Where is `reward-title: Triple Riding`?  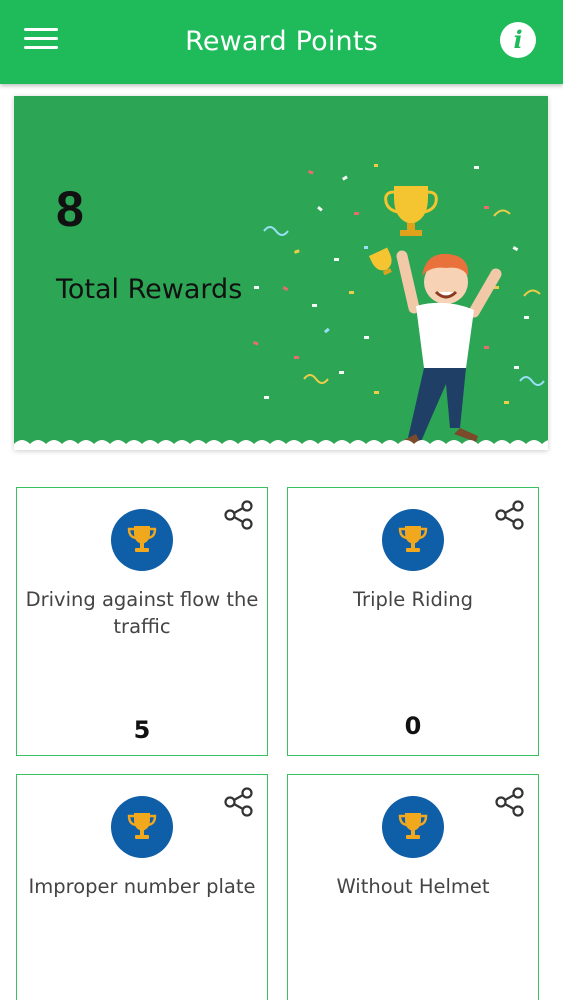
reward-title: Triple Riding is located at coordinates (413, 599).